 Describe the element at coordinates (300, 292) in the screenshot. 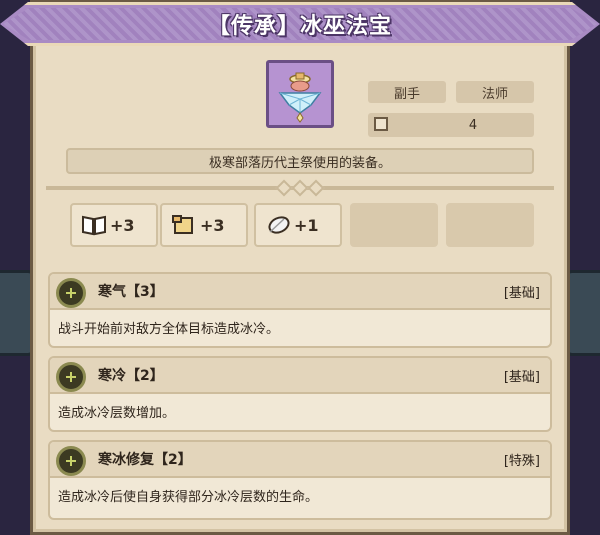

I see `skill-header: 寒气【3】 [基础]` at that location.